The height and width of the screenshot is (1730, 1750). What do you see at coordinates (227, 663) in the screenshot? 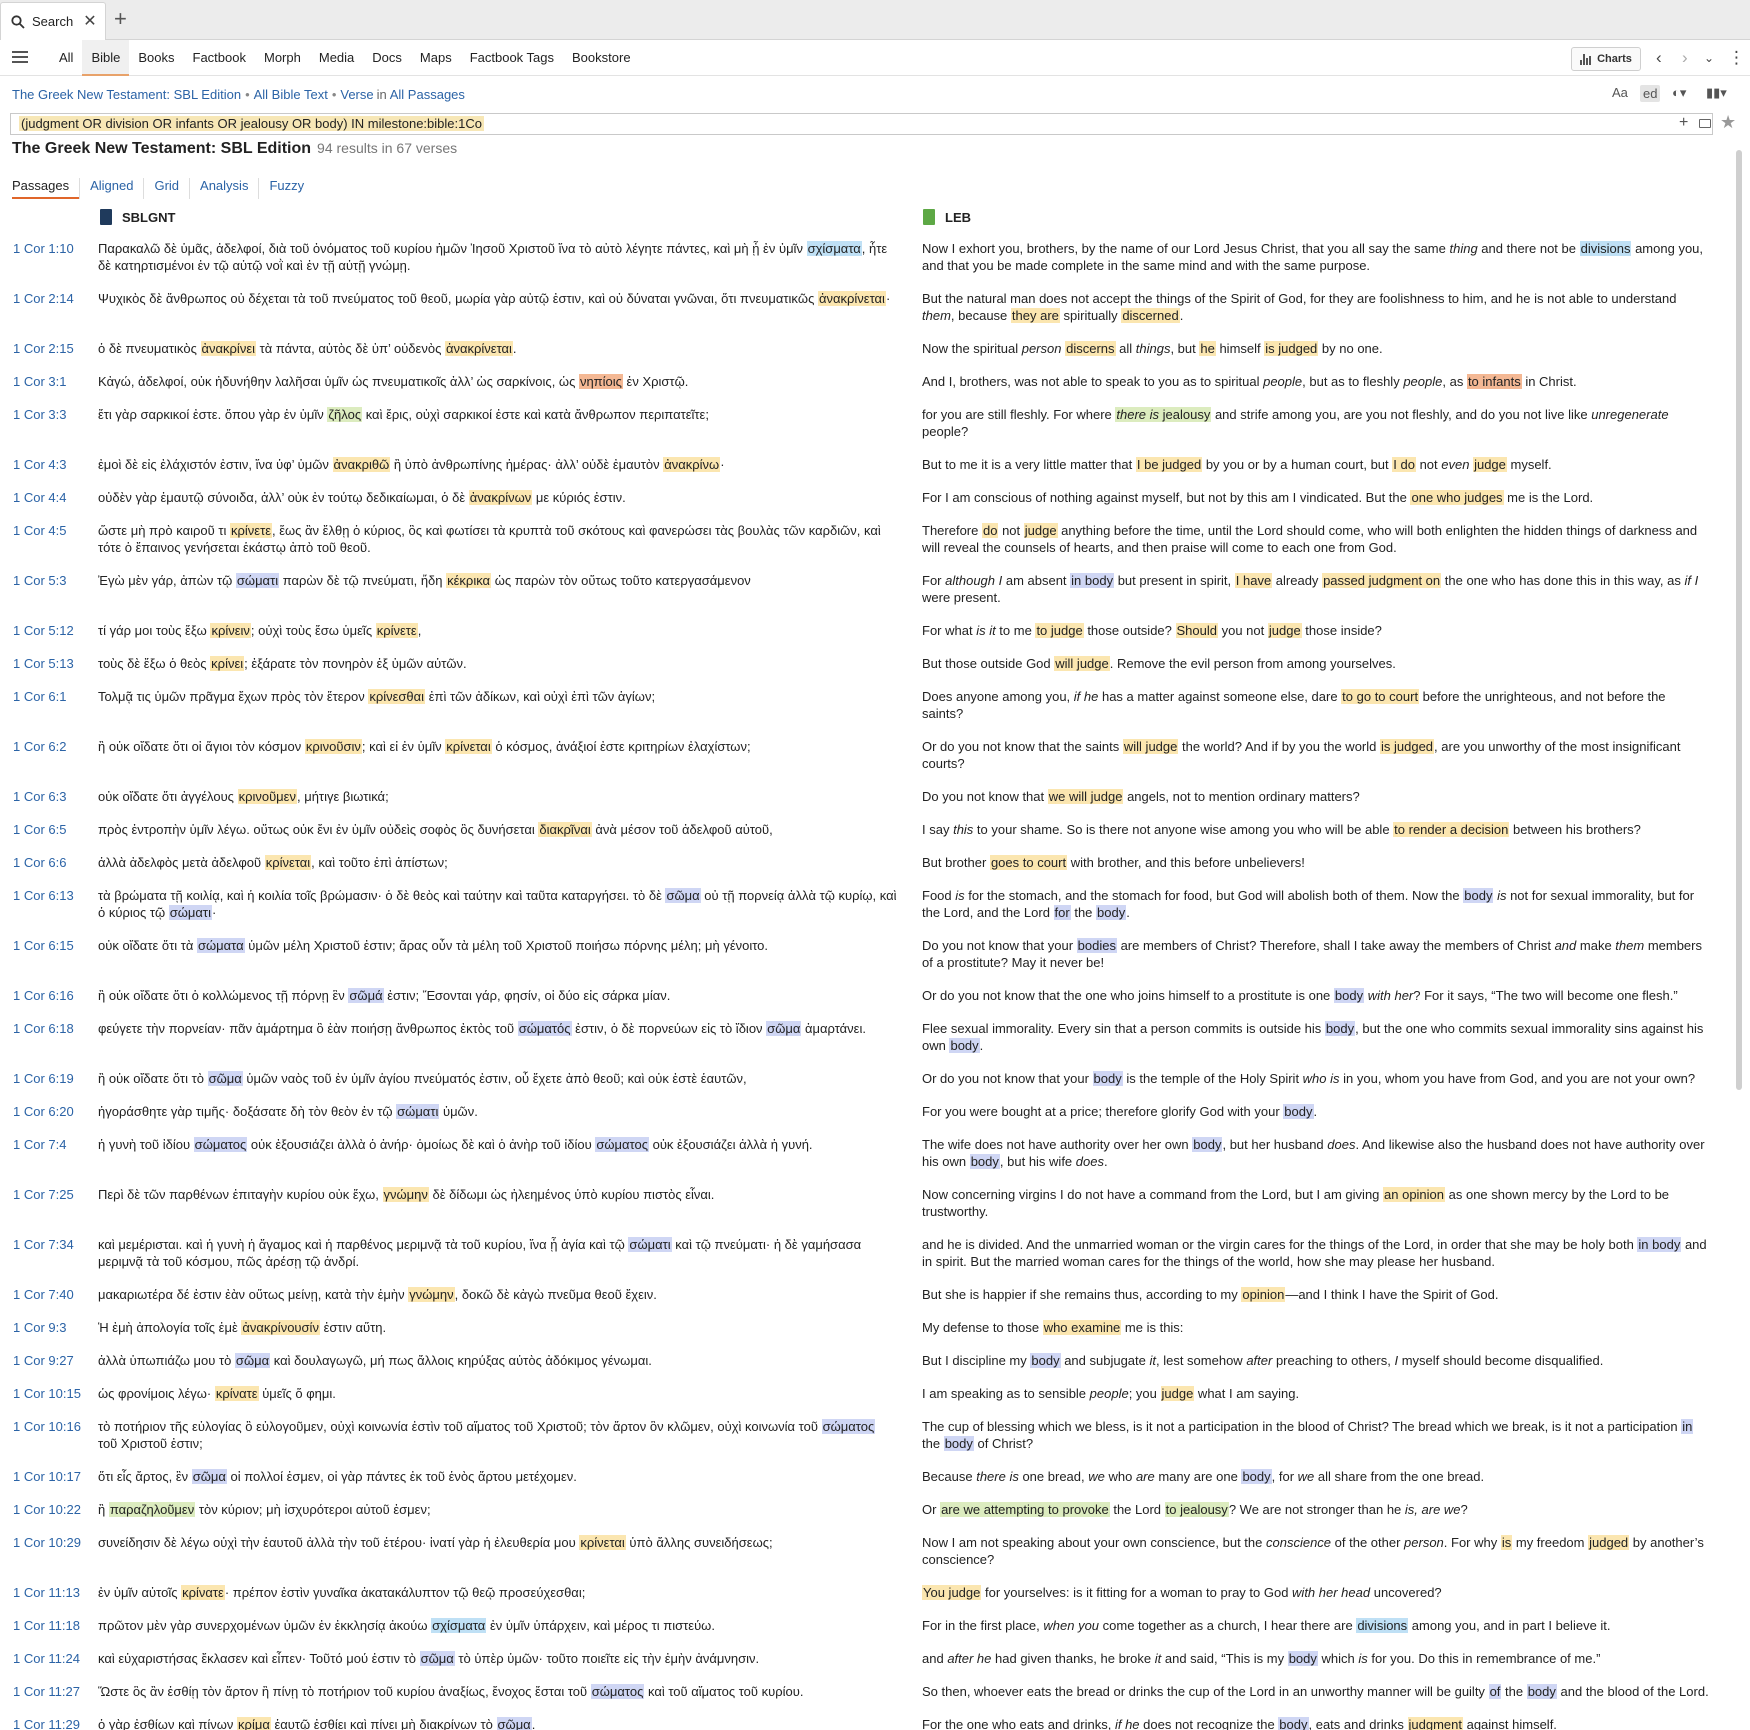
I see `search-hit: κρίνει` at bounding box center [227, 663].